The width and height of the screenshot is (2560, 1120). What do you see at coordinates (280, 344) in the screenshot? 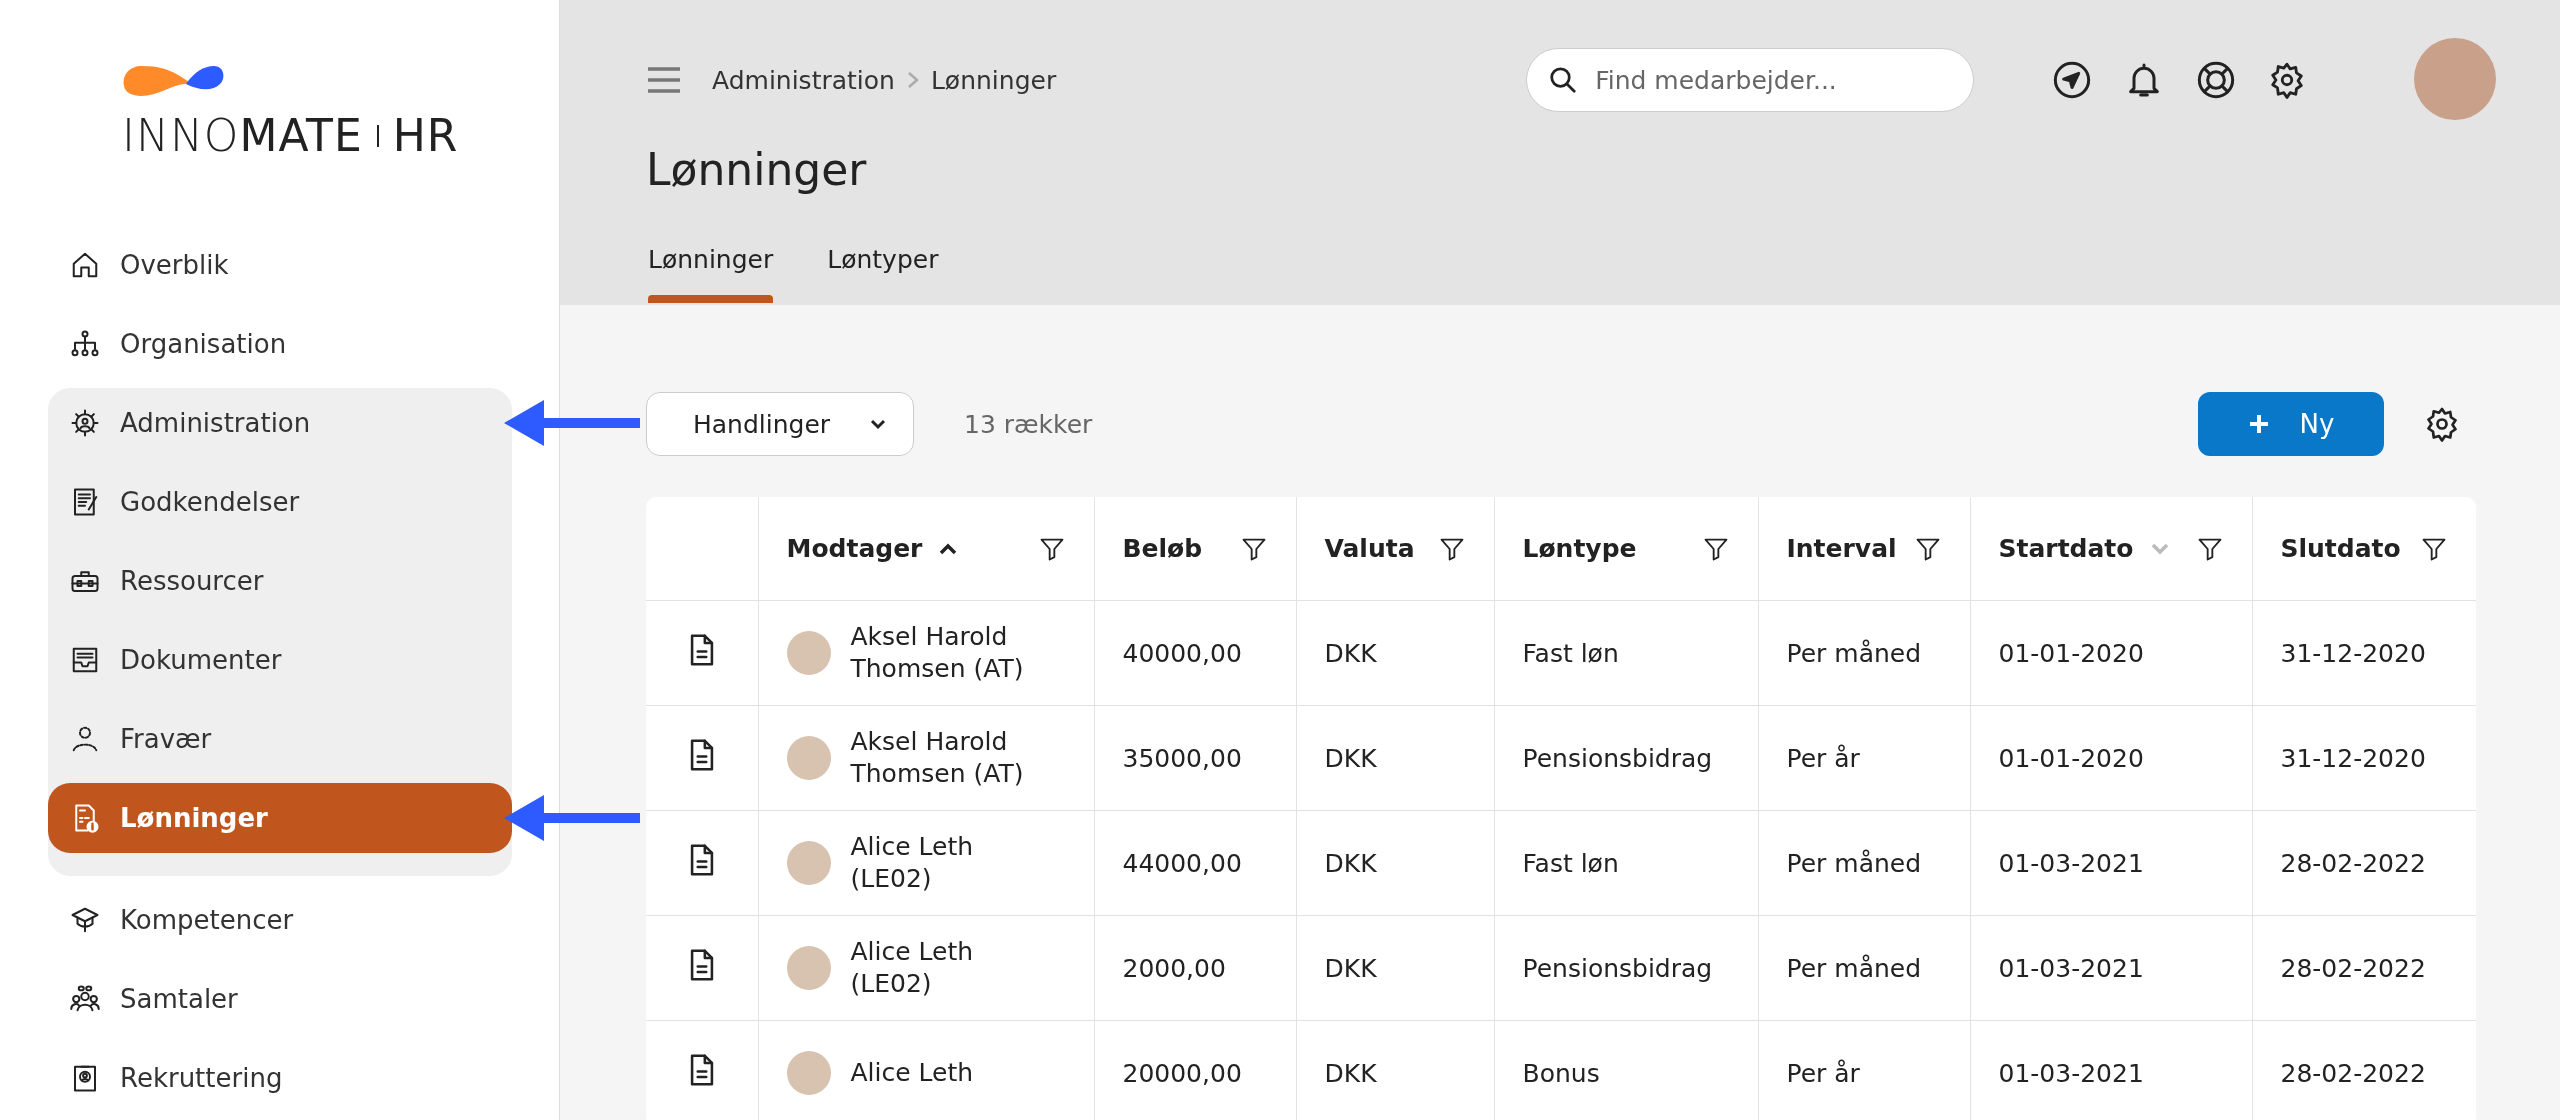
I see `sidebar-item: Organisation` at bounding box center [280, 344].